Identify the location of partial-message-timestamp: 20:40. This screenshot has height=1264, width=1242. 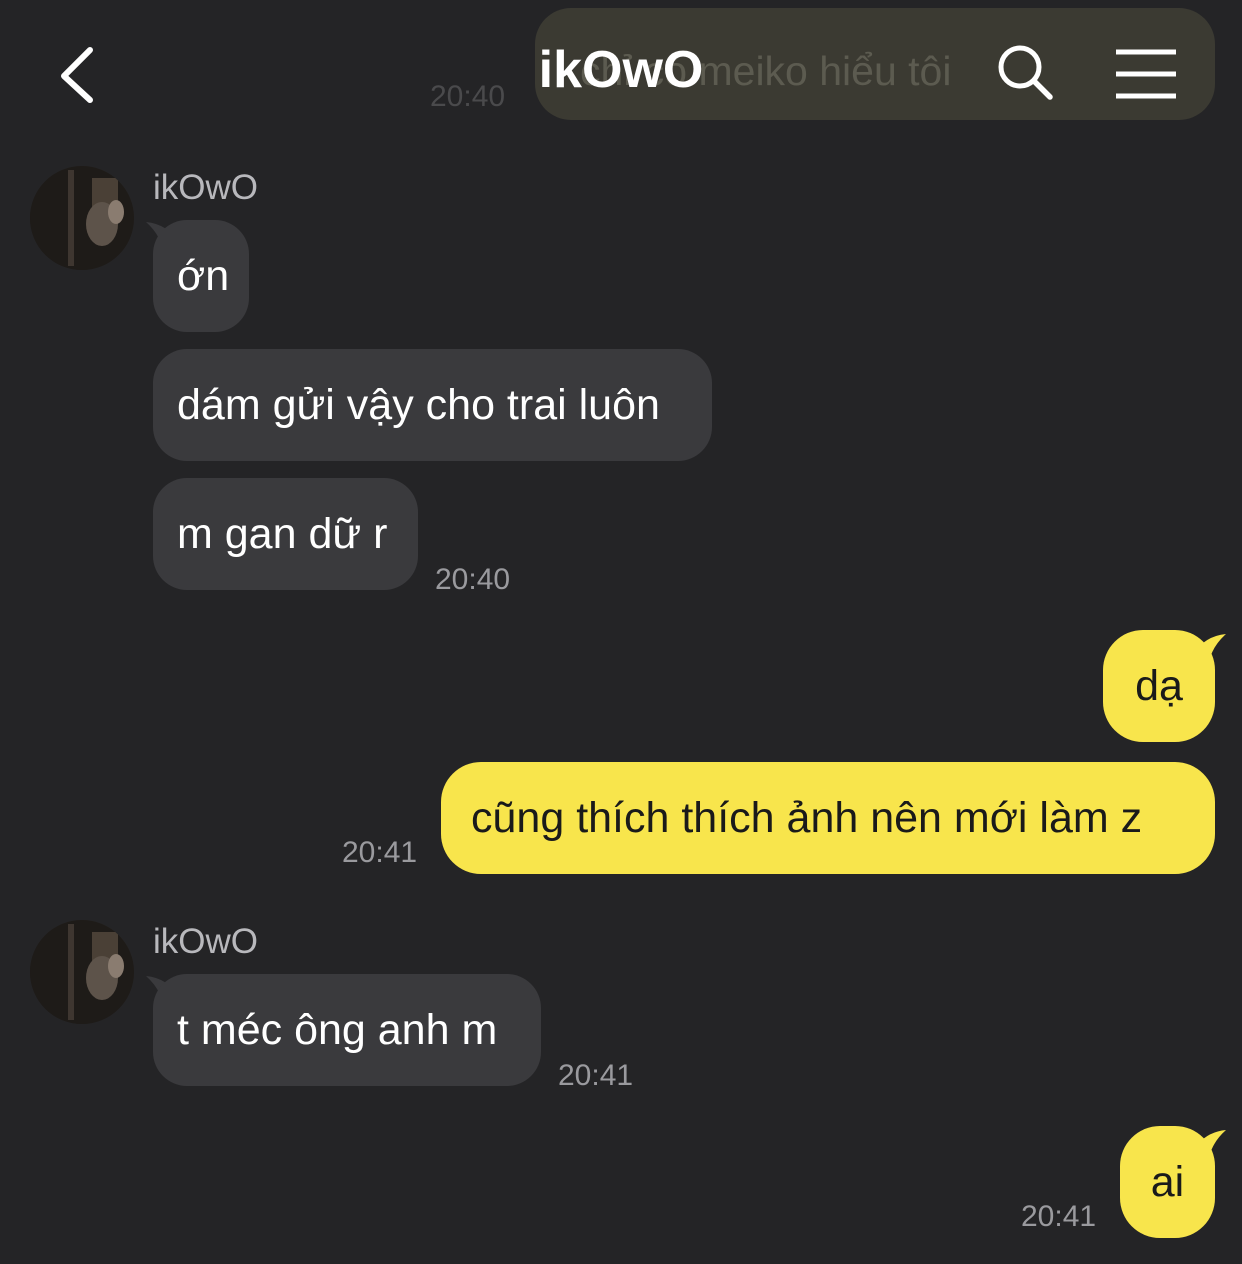
(468, 96).